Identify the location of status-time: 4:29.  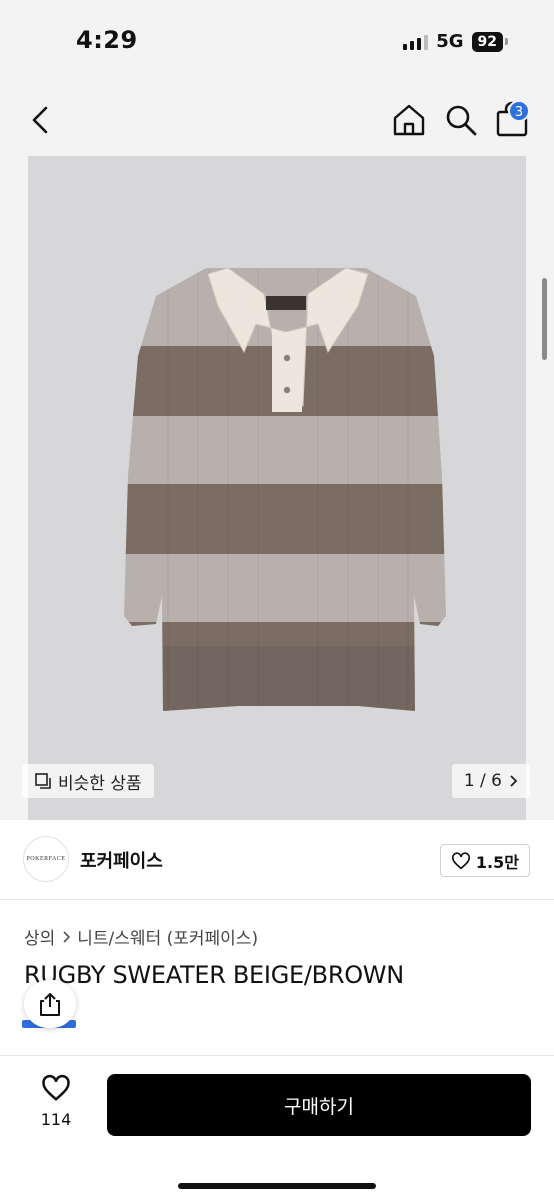
(107, 40).